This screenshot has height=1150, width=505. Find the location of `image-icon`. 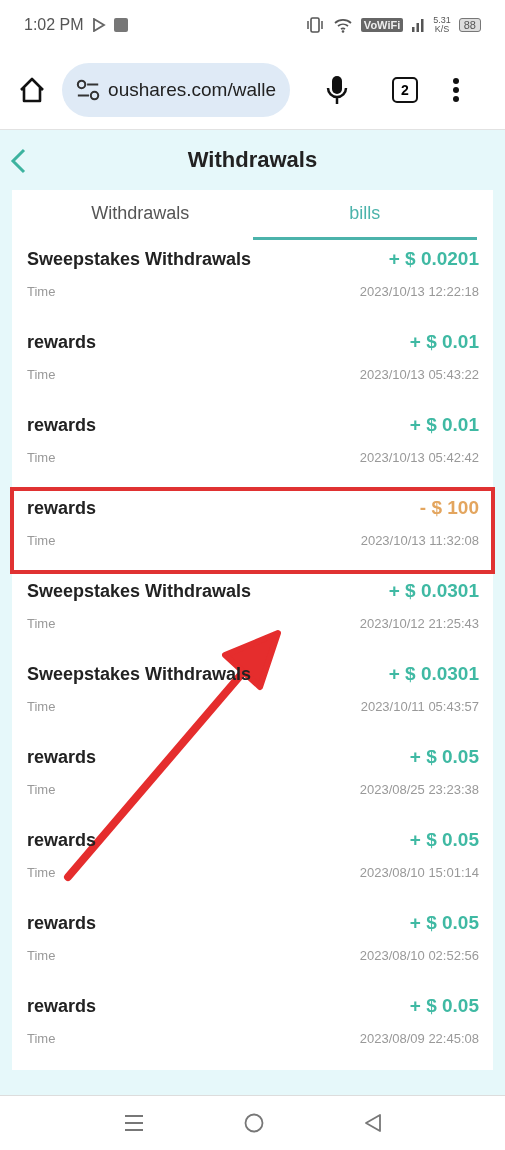

image-icon is located at coordinates (120, 25).